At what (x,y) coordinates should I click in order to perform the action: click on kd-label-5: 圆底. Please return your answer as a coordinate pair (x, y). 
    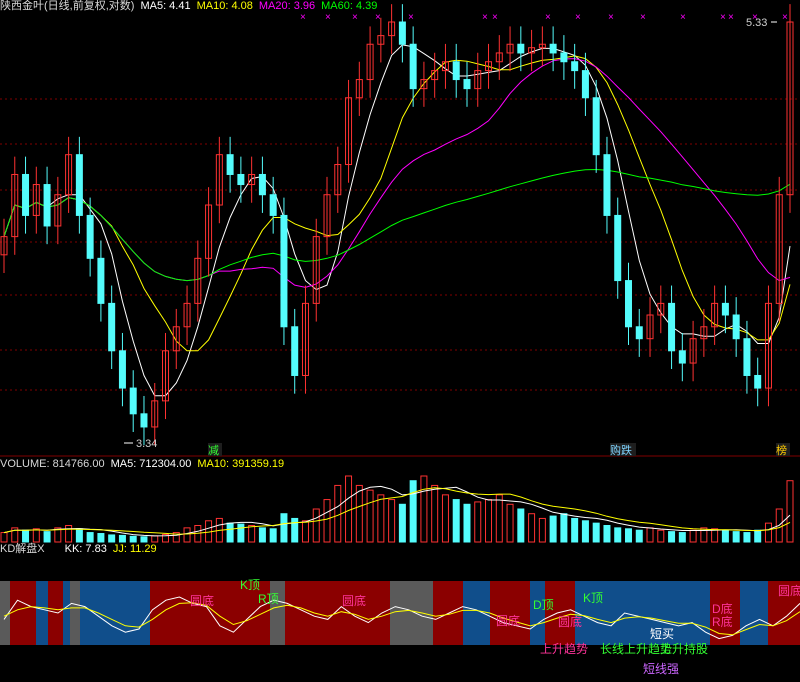
    Looking at the image, I should click on (508, 620).